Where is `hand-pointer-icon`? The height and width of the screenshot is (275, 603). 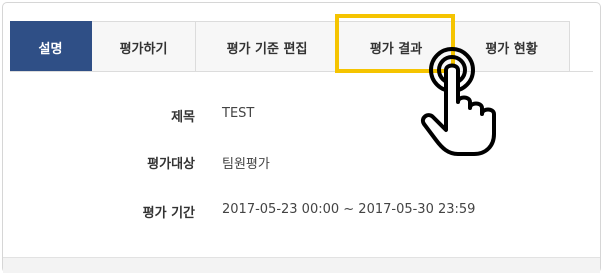 hand-pointer-icon is located at coordinates (458, 101).